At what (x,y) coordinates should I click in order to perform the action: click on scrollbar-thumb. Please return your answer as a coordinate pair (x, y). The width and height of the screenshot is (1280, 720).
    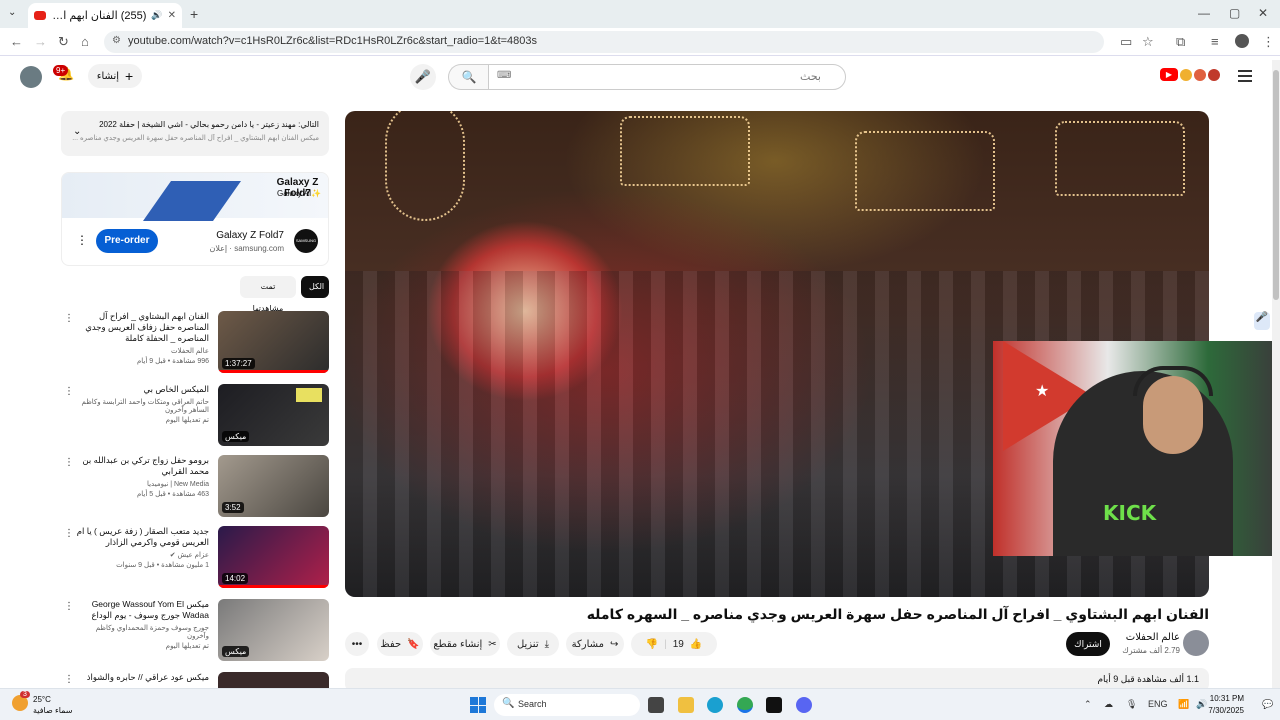
    Looking at the image, I should click on (1276, 185).